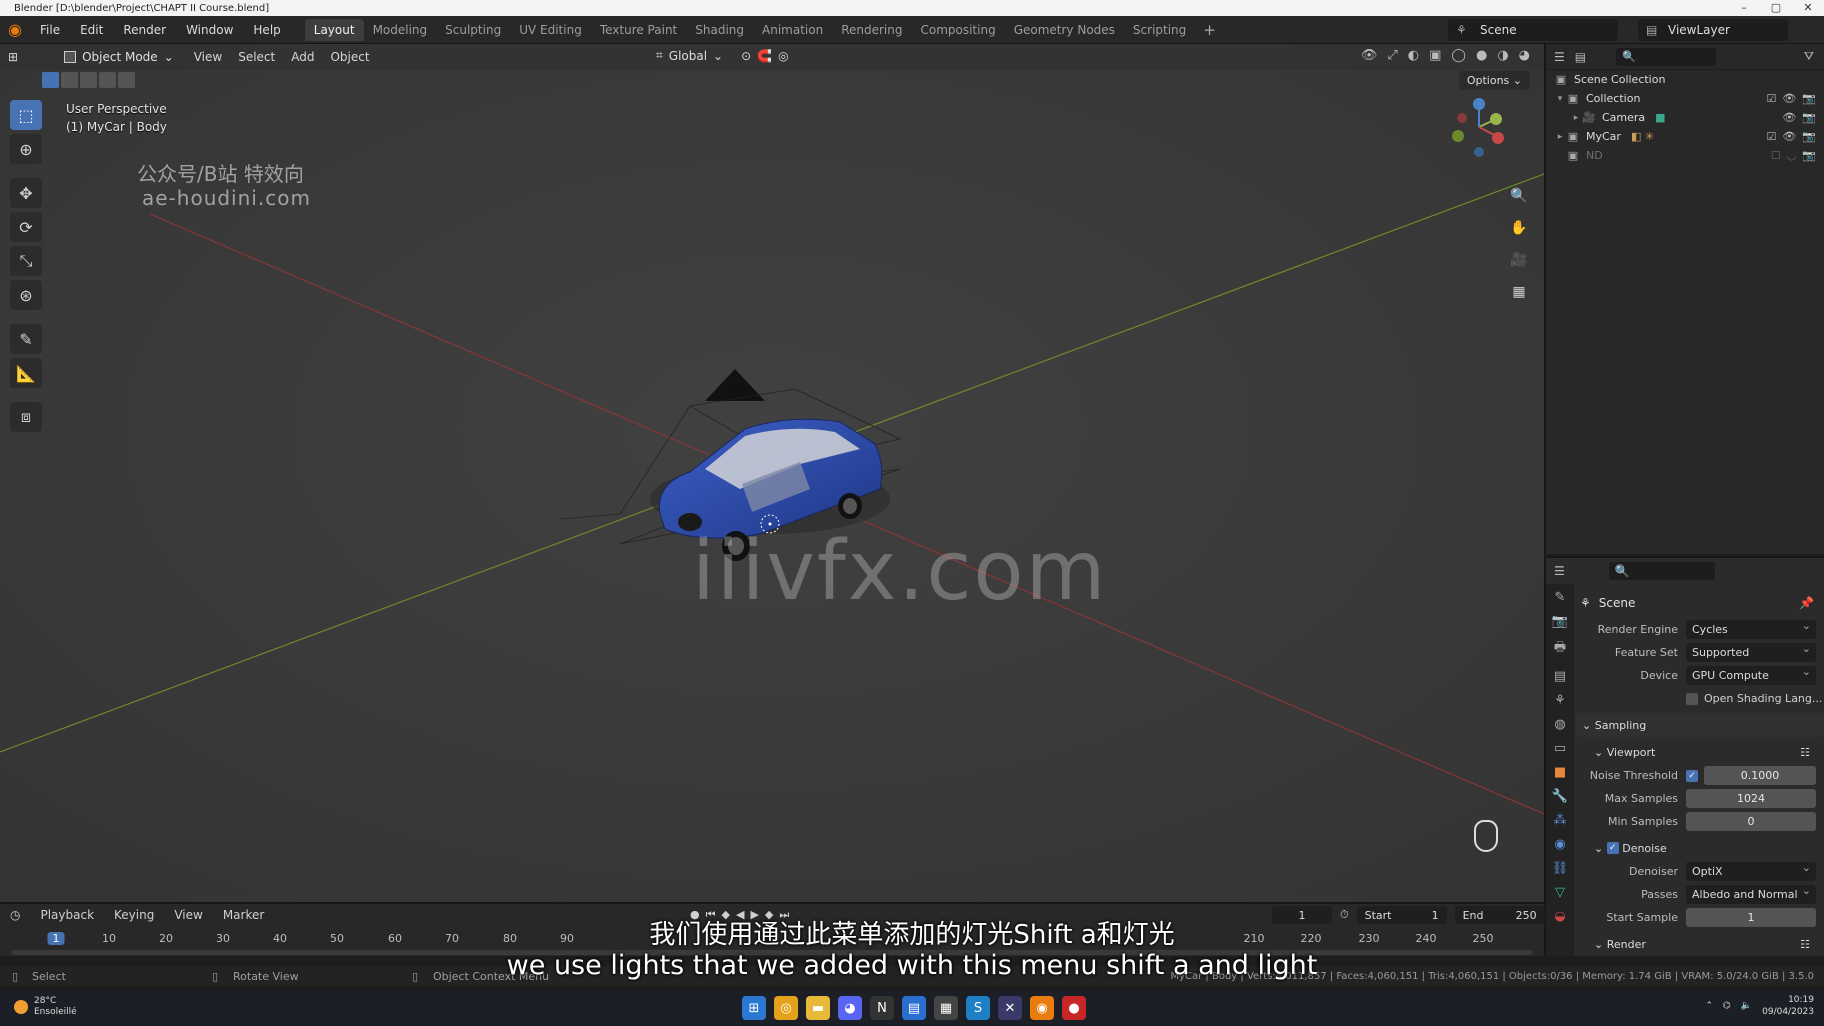 This screenshot has width=1824, height=1026. Describe the element at coordinates (302, 57) in the screenshot. I see `add-menu: Add` at that location.